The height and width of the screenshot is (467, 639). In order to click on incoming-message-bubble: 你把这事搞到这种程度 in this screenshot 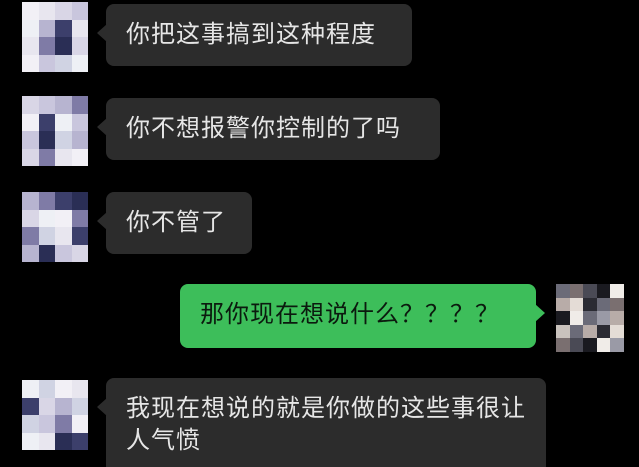, I will do `click(254, 35)`.